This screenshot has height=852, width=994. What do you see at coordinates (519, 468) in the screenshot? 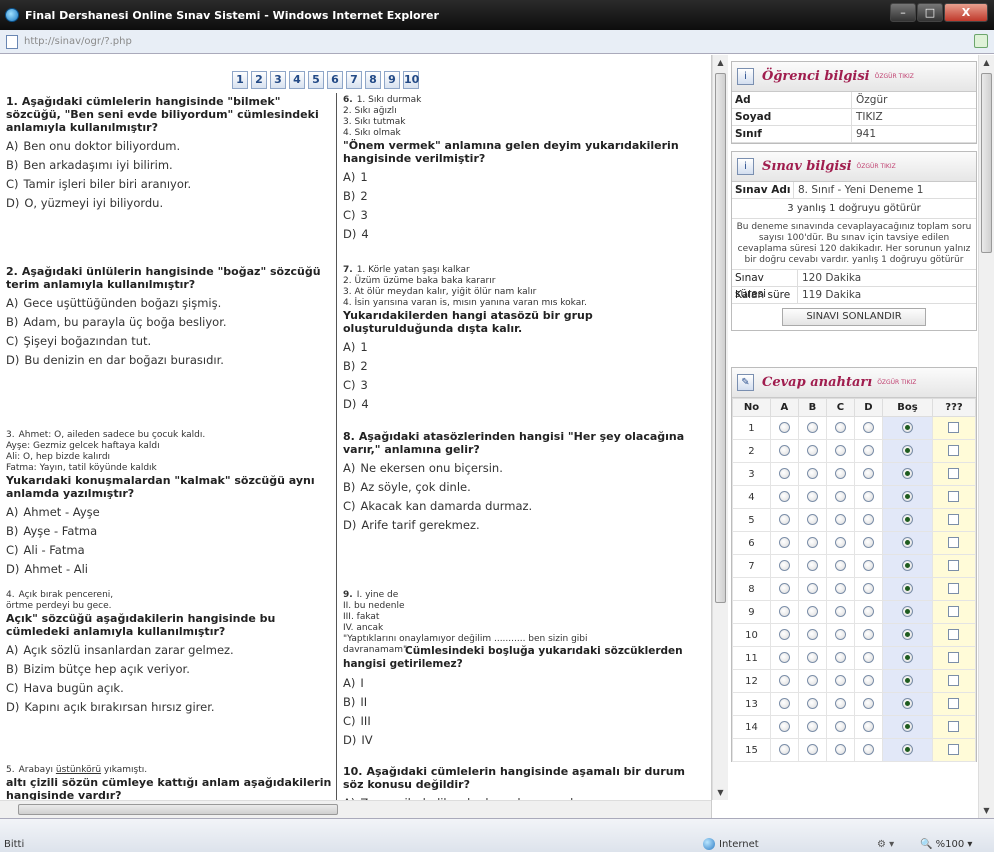
I see `answer-option: A) Ne ekersen onu biçersin.` at bounding box center [519, 468].